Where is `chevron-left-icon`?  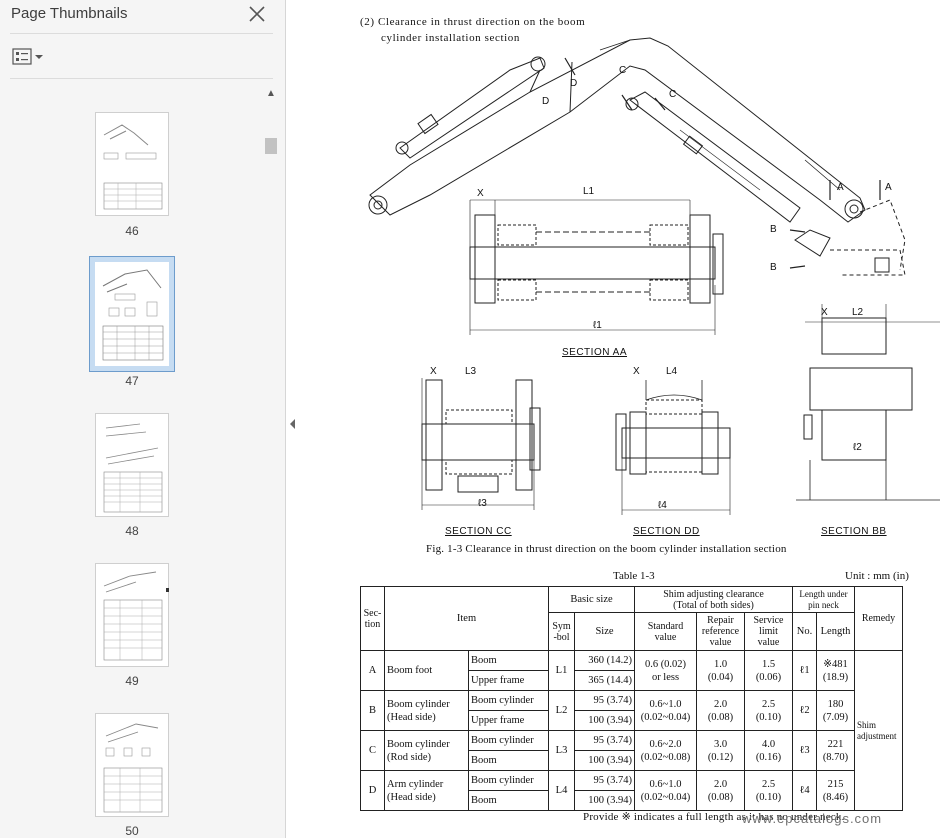 chevron-left-icon is located at coordinates (292, 424).